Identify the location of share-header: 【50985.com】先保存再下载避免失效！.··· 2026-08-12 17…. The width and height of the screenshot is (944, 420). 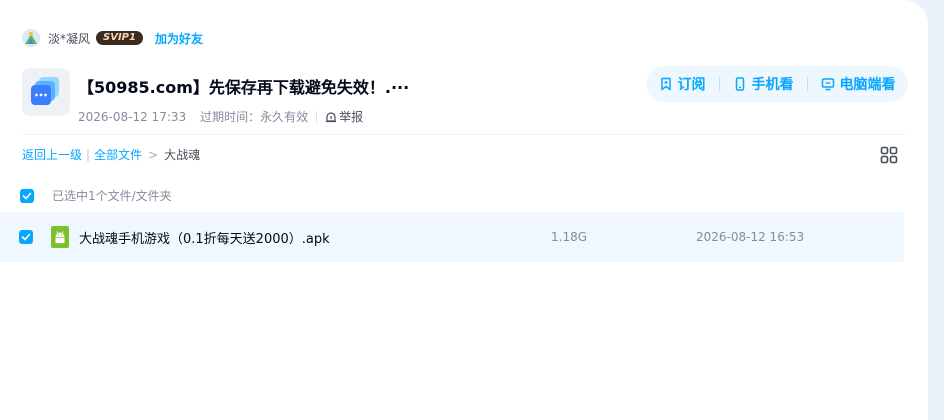
(215, 96).